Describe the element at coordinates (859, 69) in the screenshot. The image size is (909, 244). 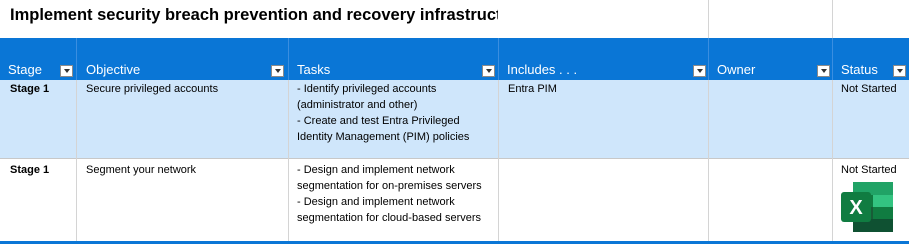
I see `column-header-label: Status` at that location.